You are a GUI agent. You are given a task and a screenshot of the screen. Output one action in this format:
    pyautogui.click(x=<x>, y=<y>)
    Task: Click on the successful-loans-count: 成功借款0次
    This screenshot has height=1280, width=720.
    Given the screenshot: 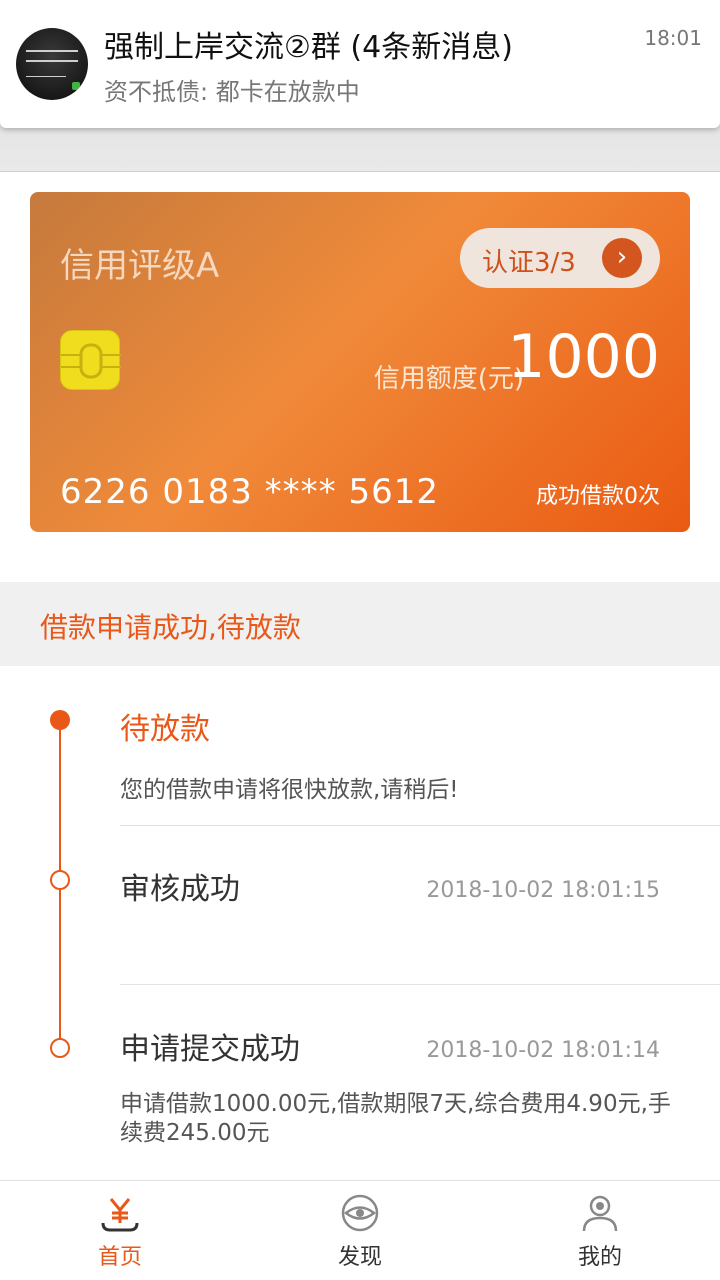 What is the action you would take?
    pyautogui.click(x=598, y=496)
    